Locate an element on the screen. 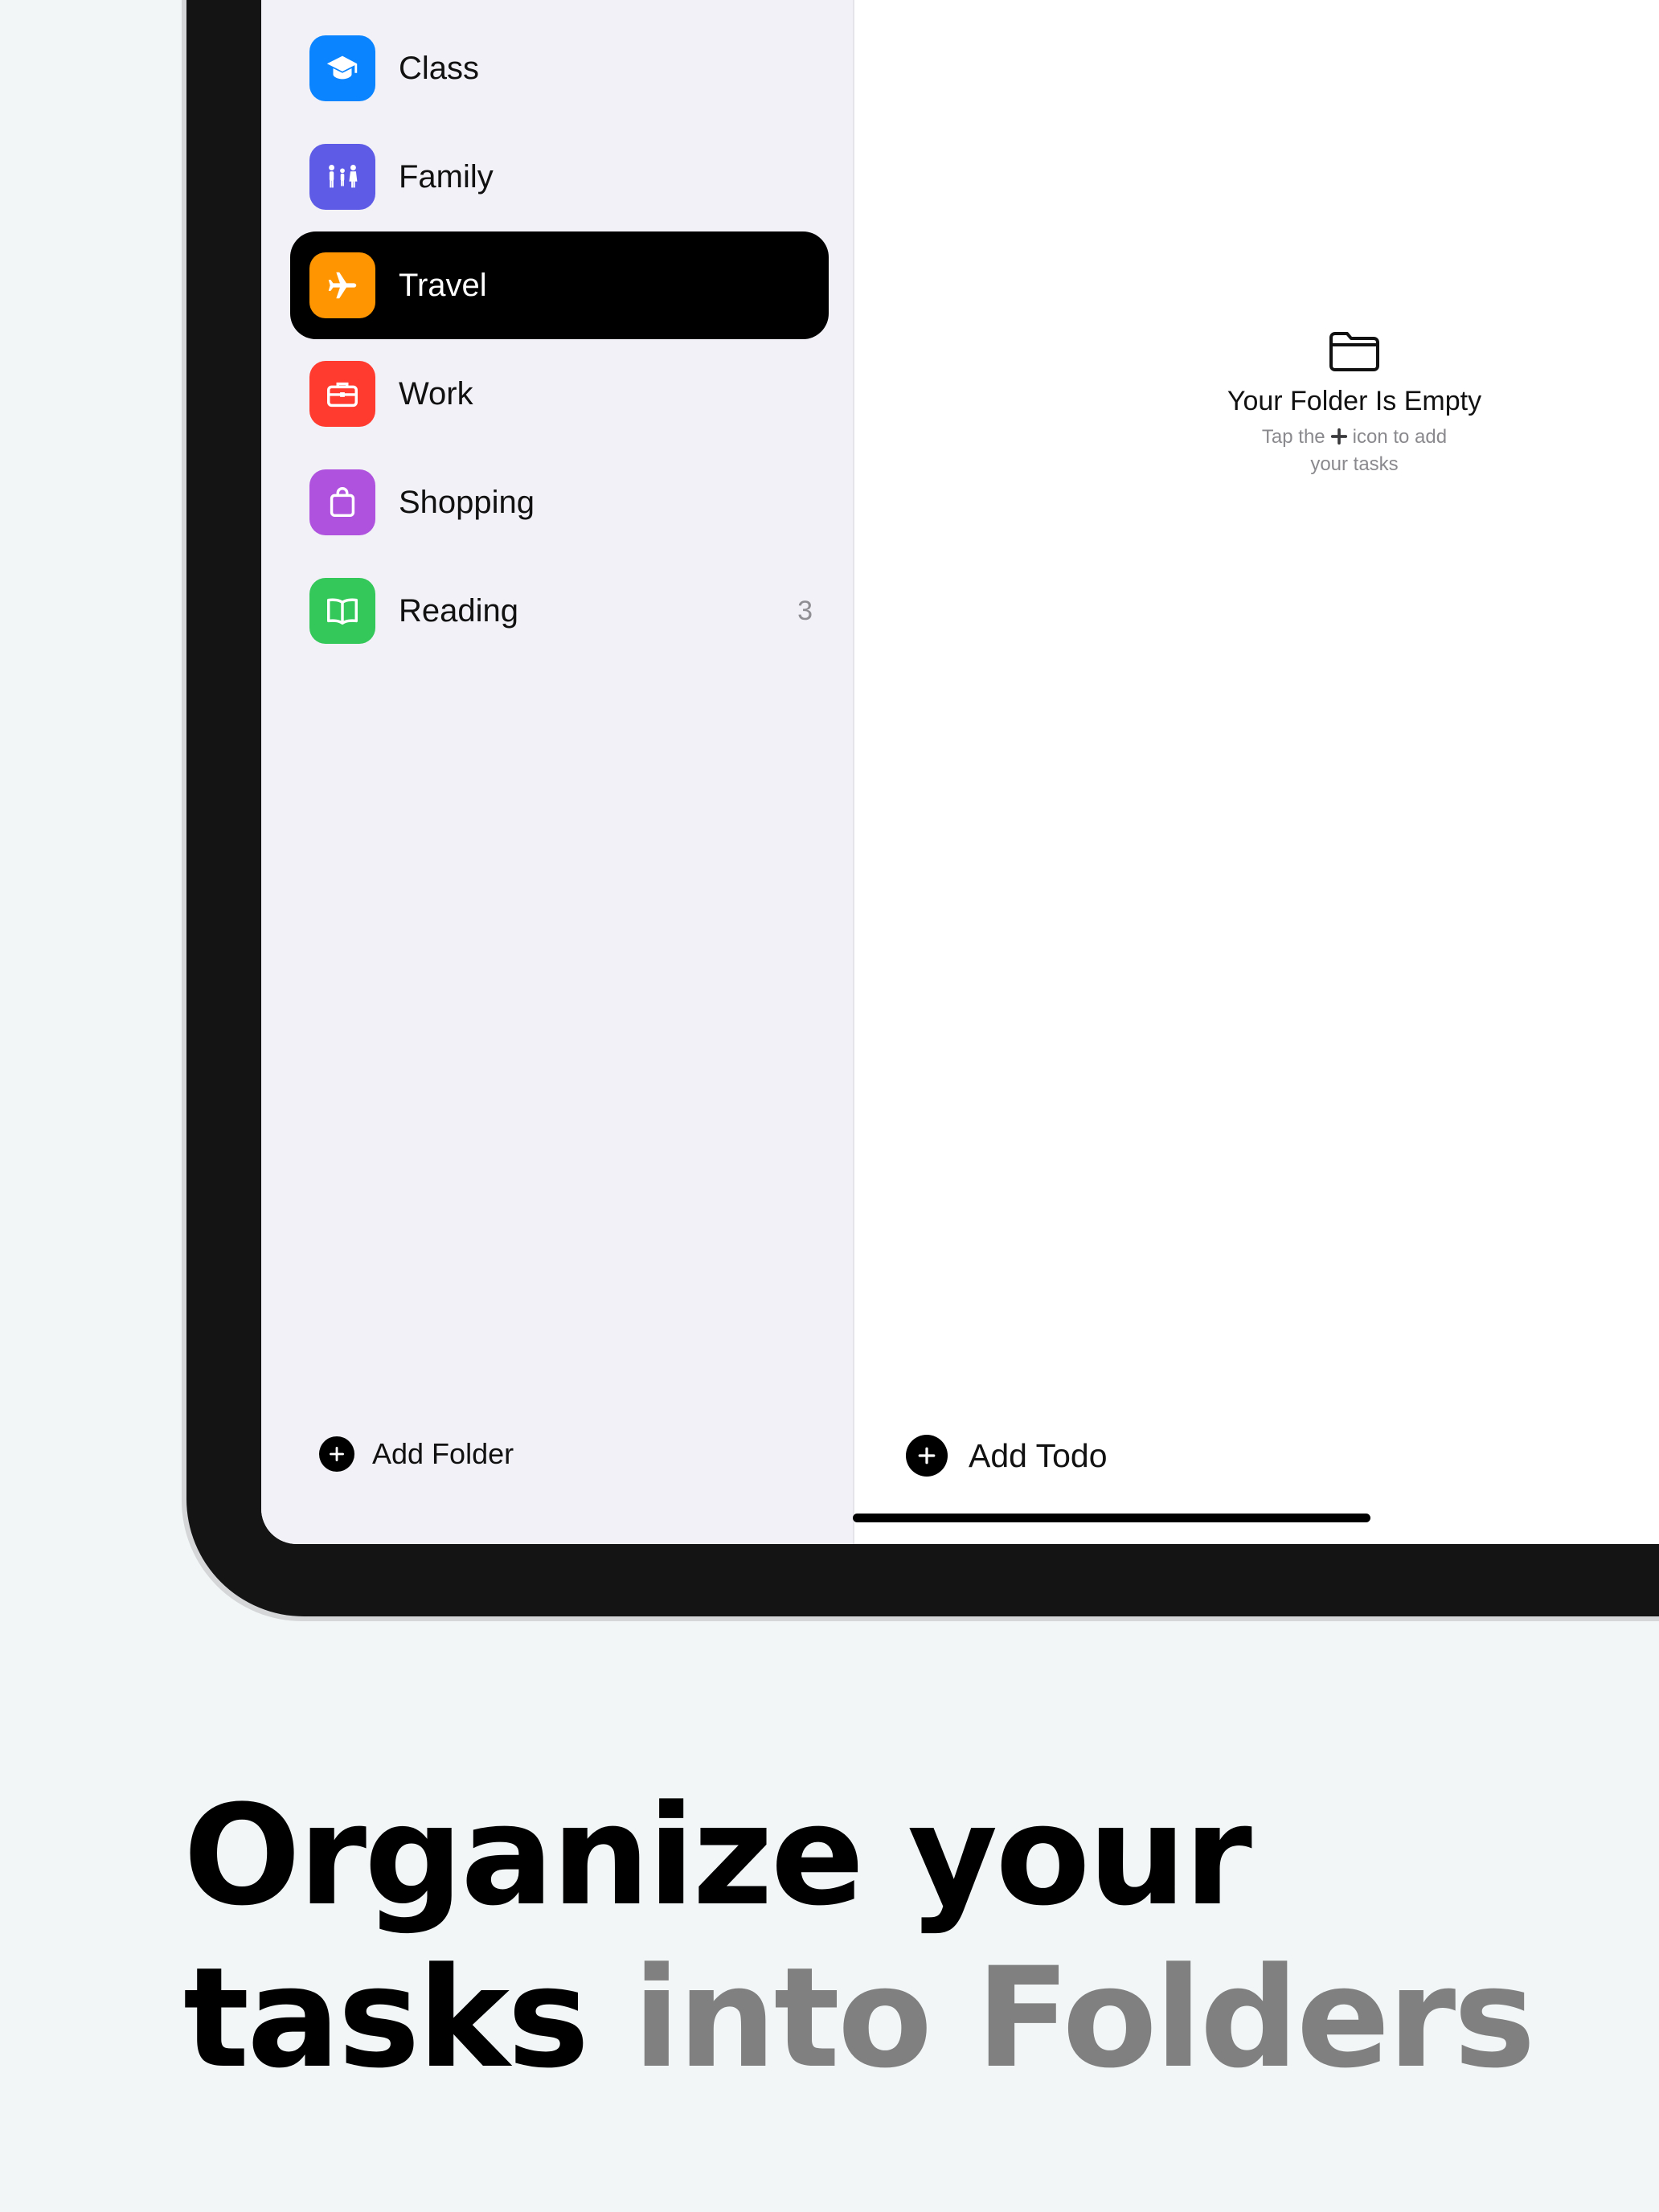 The width and height of the screenshot is (1659, 2212). add-folder-button: Add Folder is located at coordinates (416, 1454).